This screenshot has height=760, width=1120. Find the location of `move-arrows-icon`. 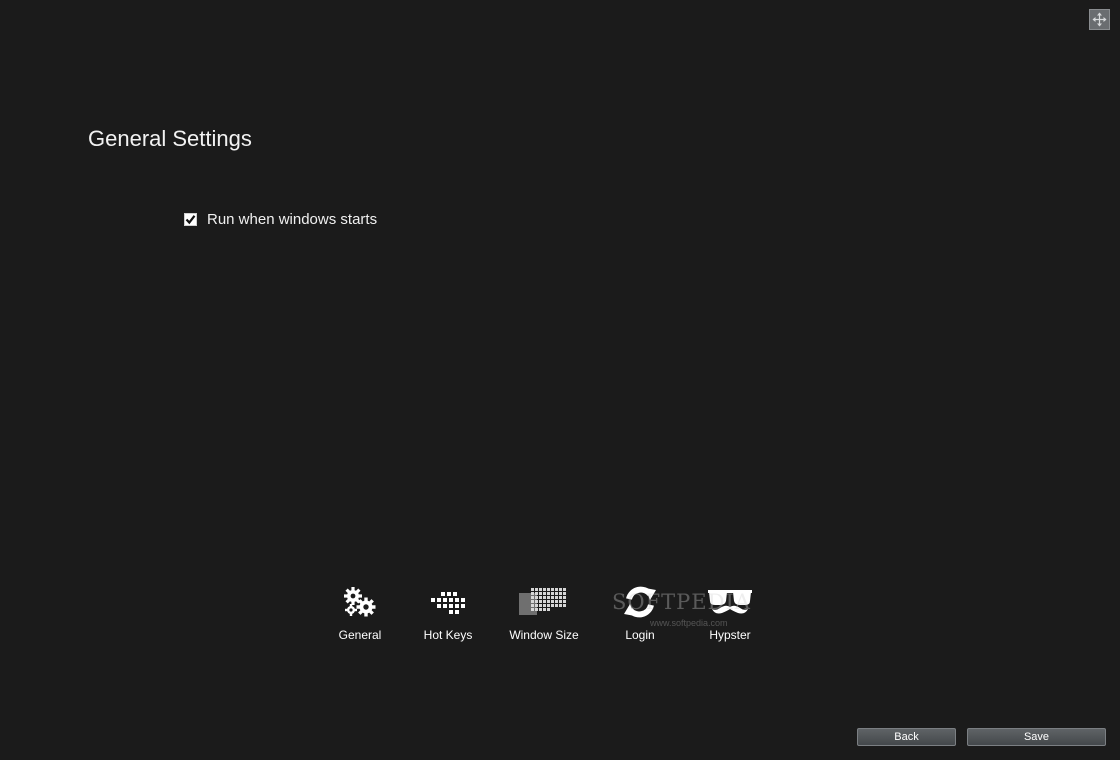

move-arrows-icon is located at coordinates (1099, 19).